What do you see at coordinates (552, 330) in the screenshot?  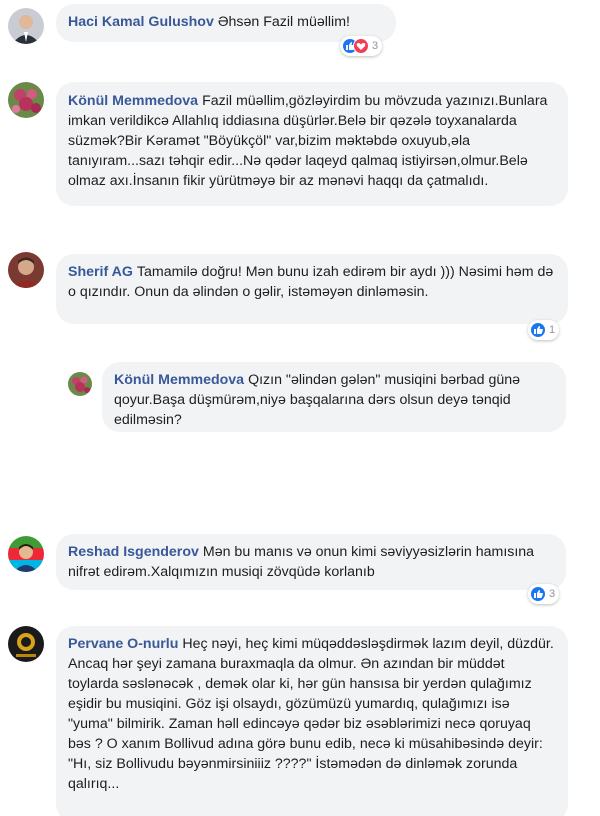 I see `reaction-count: 1` at bounding box center [552, 330].